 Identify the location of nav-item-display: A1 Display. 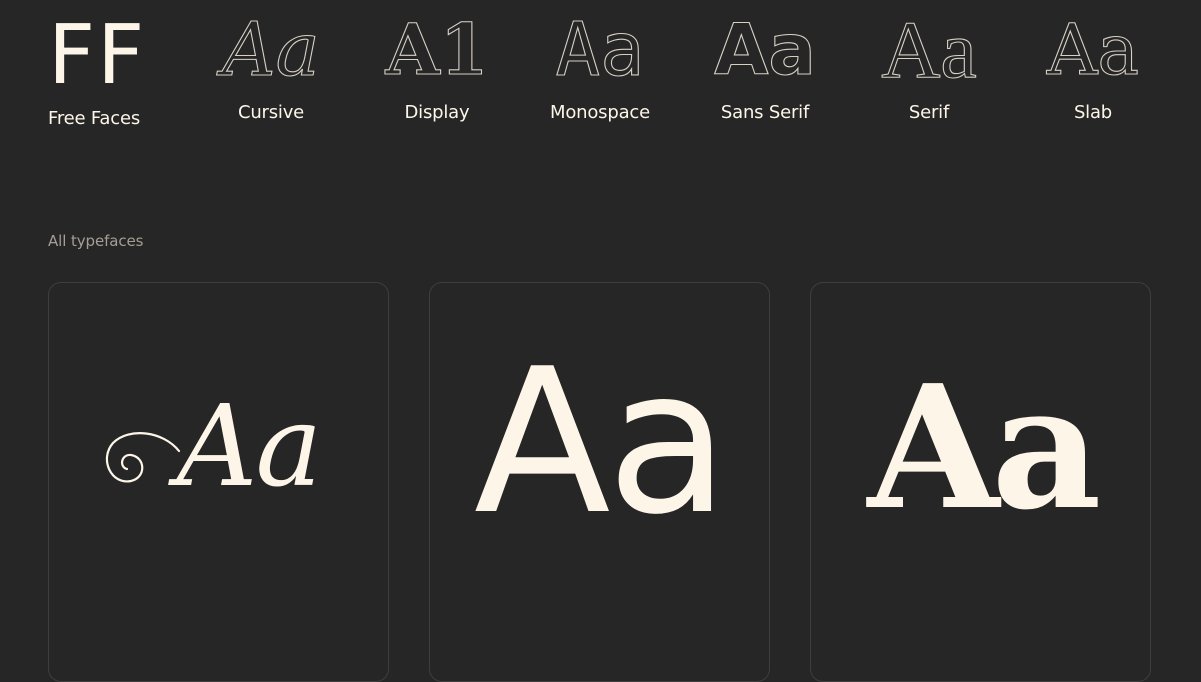
(437, 61).